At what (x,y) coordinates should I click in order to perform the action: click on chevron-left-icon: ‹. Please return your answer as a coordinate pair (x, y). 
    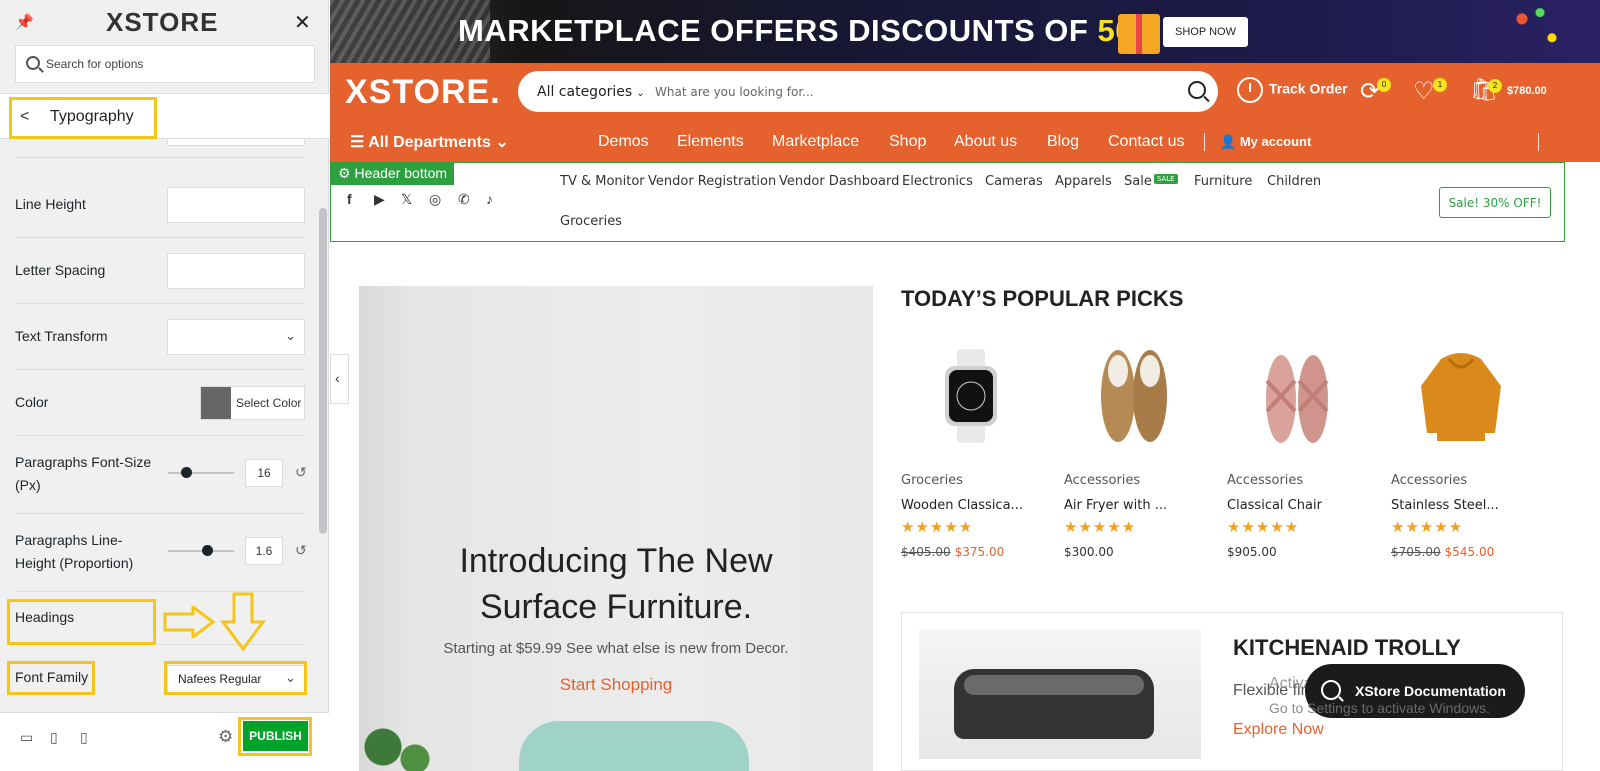
    Looking at the image, I should click on (337, 378).